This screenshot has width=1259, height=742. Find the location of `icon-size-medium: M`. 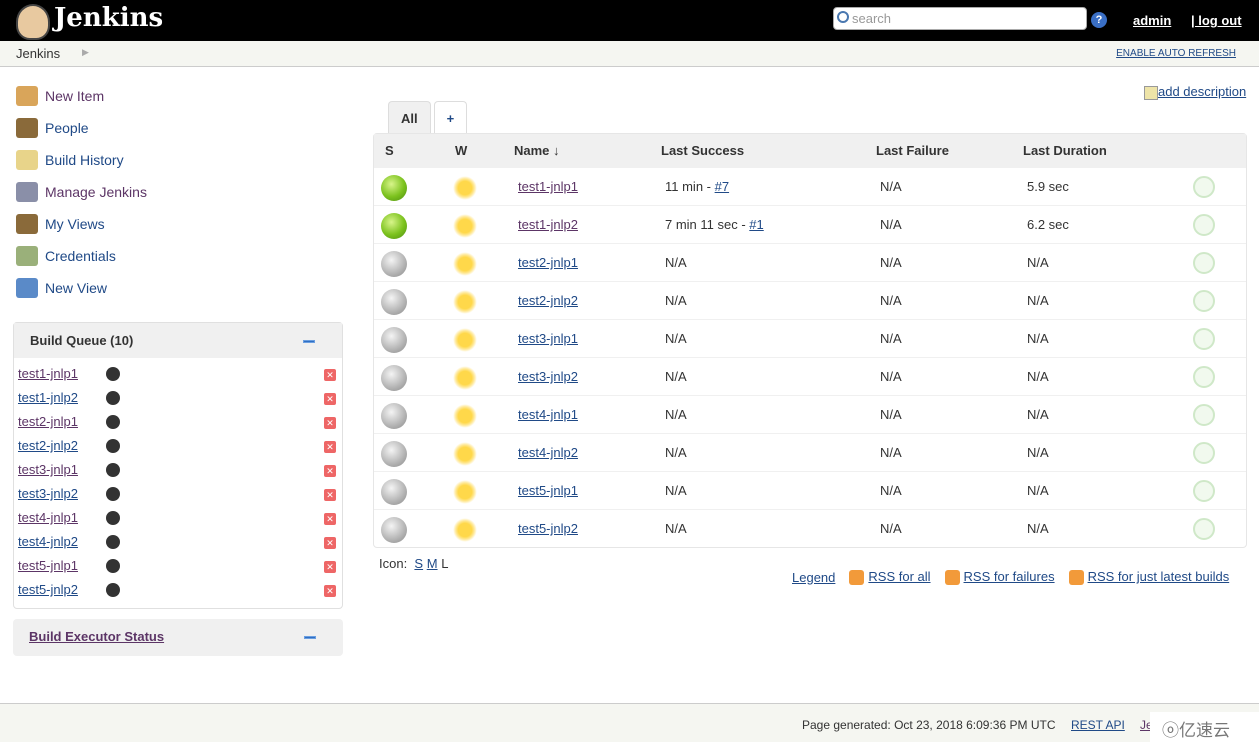

icon-size-medium: M is located at coordinates (432, 563).